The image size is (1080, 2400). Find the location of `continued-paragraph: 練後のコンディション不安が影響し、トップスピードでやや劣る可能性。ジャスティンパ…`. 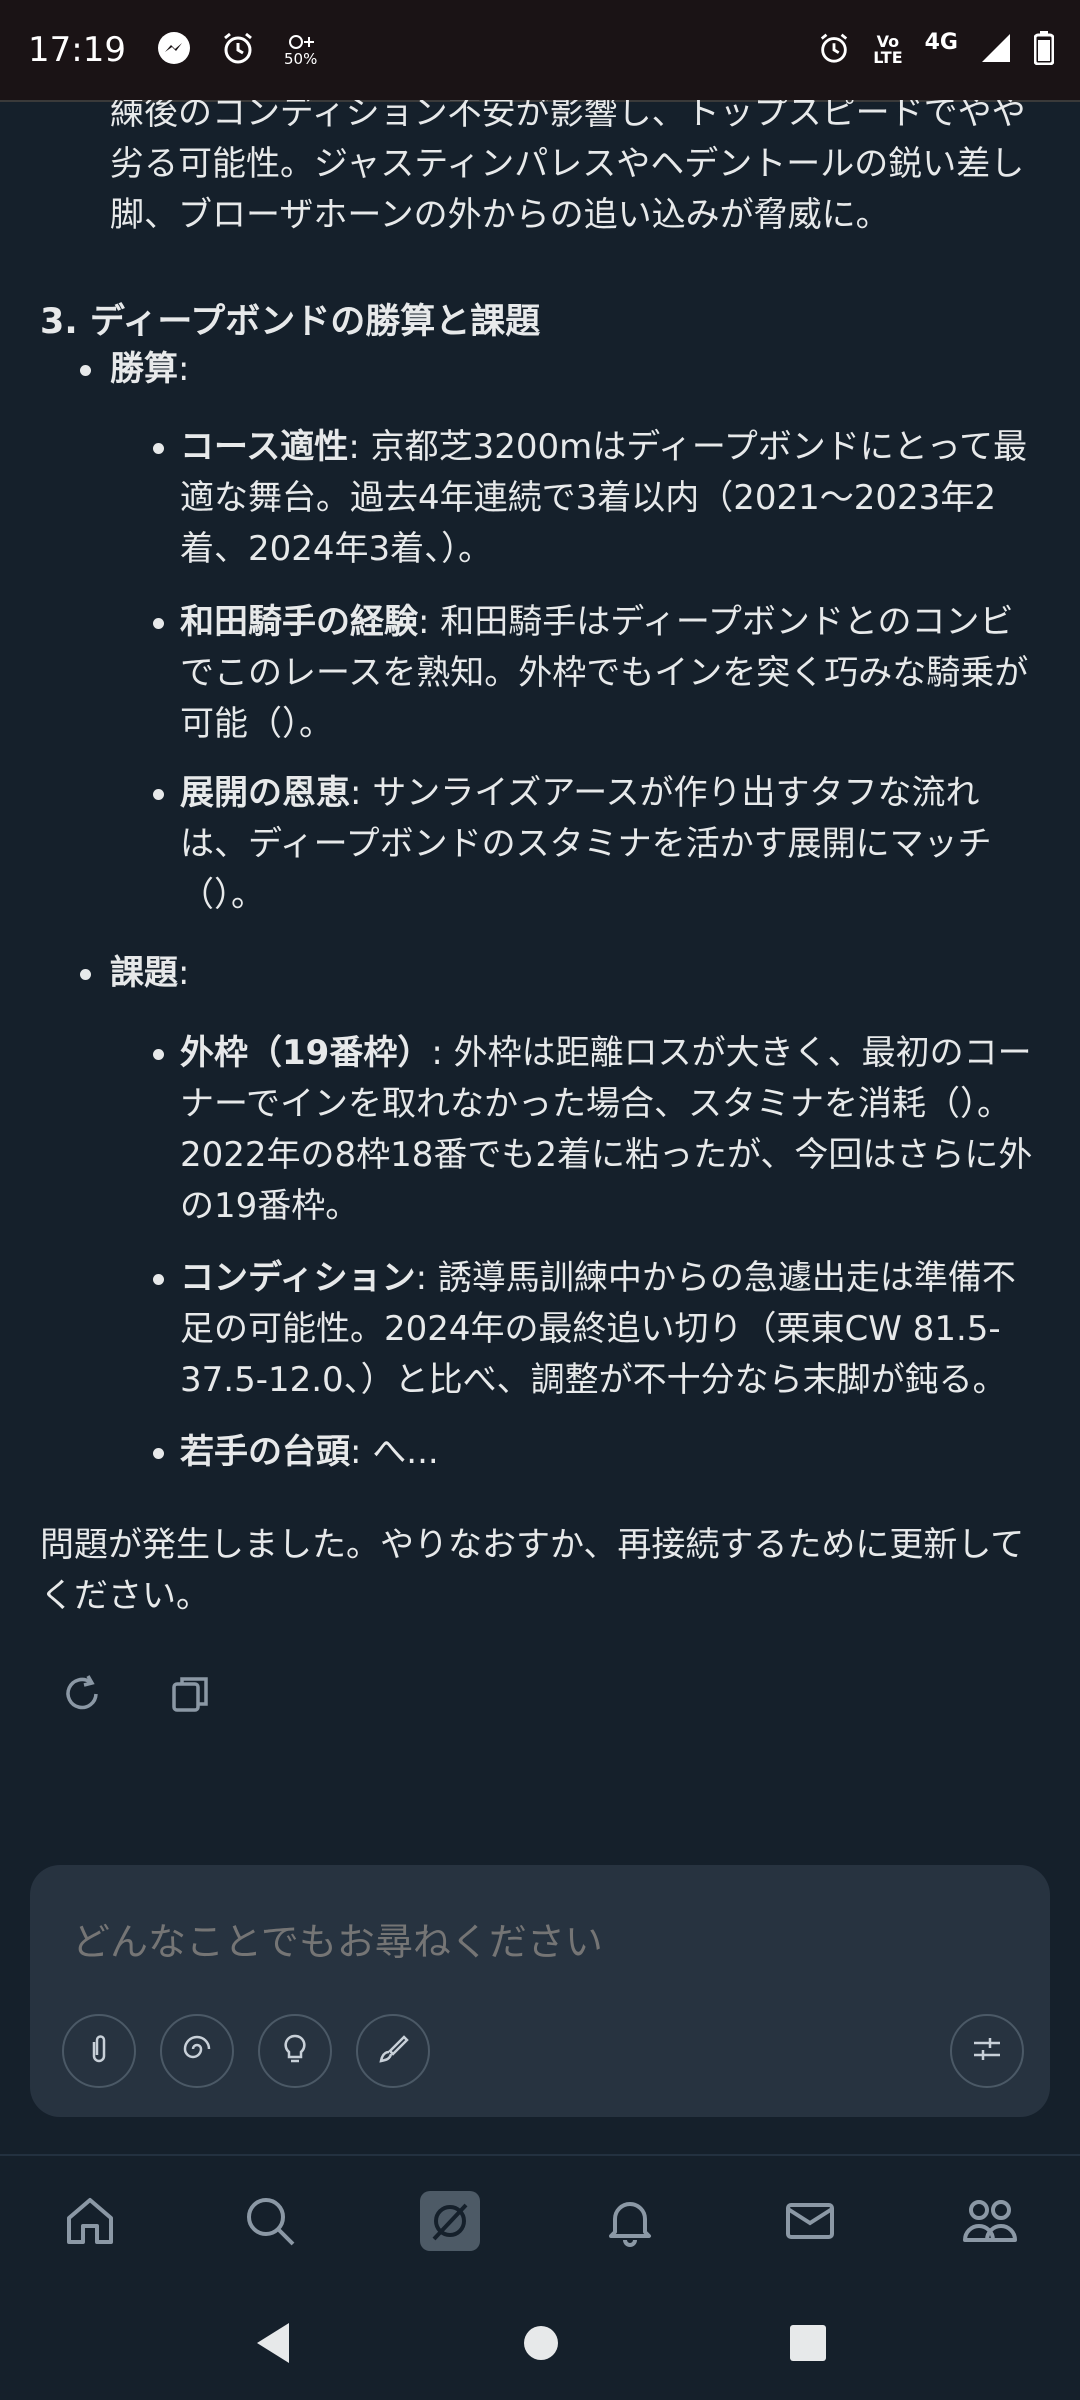

continued-paragraph: 練後のコンディション不安が影響し、トップスピードでやや劣る可能性。ジャスティンパ… is located at coordinates (568, 167).